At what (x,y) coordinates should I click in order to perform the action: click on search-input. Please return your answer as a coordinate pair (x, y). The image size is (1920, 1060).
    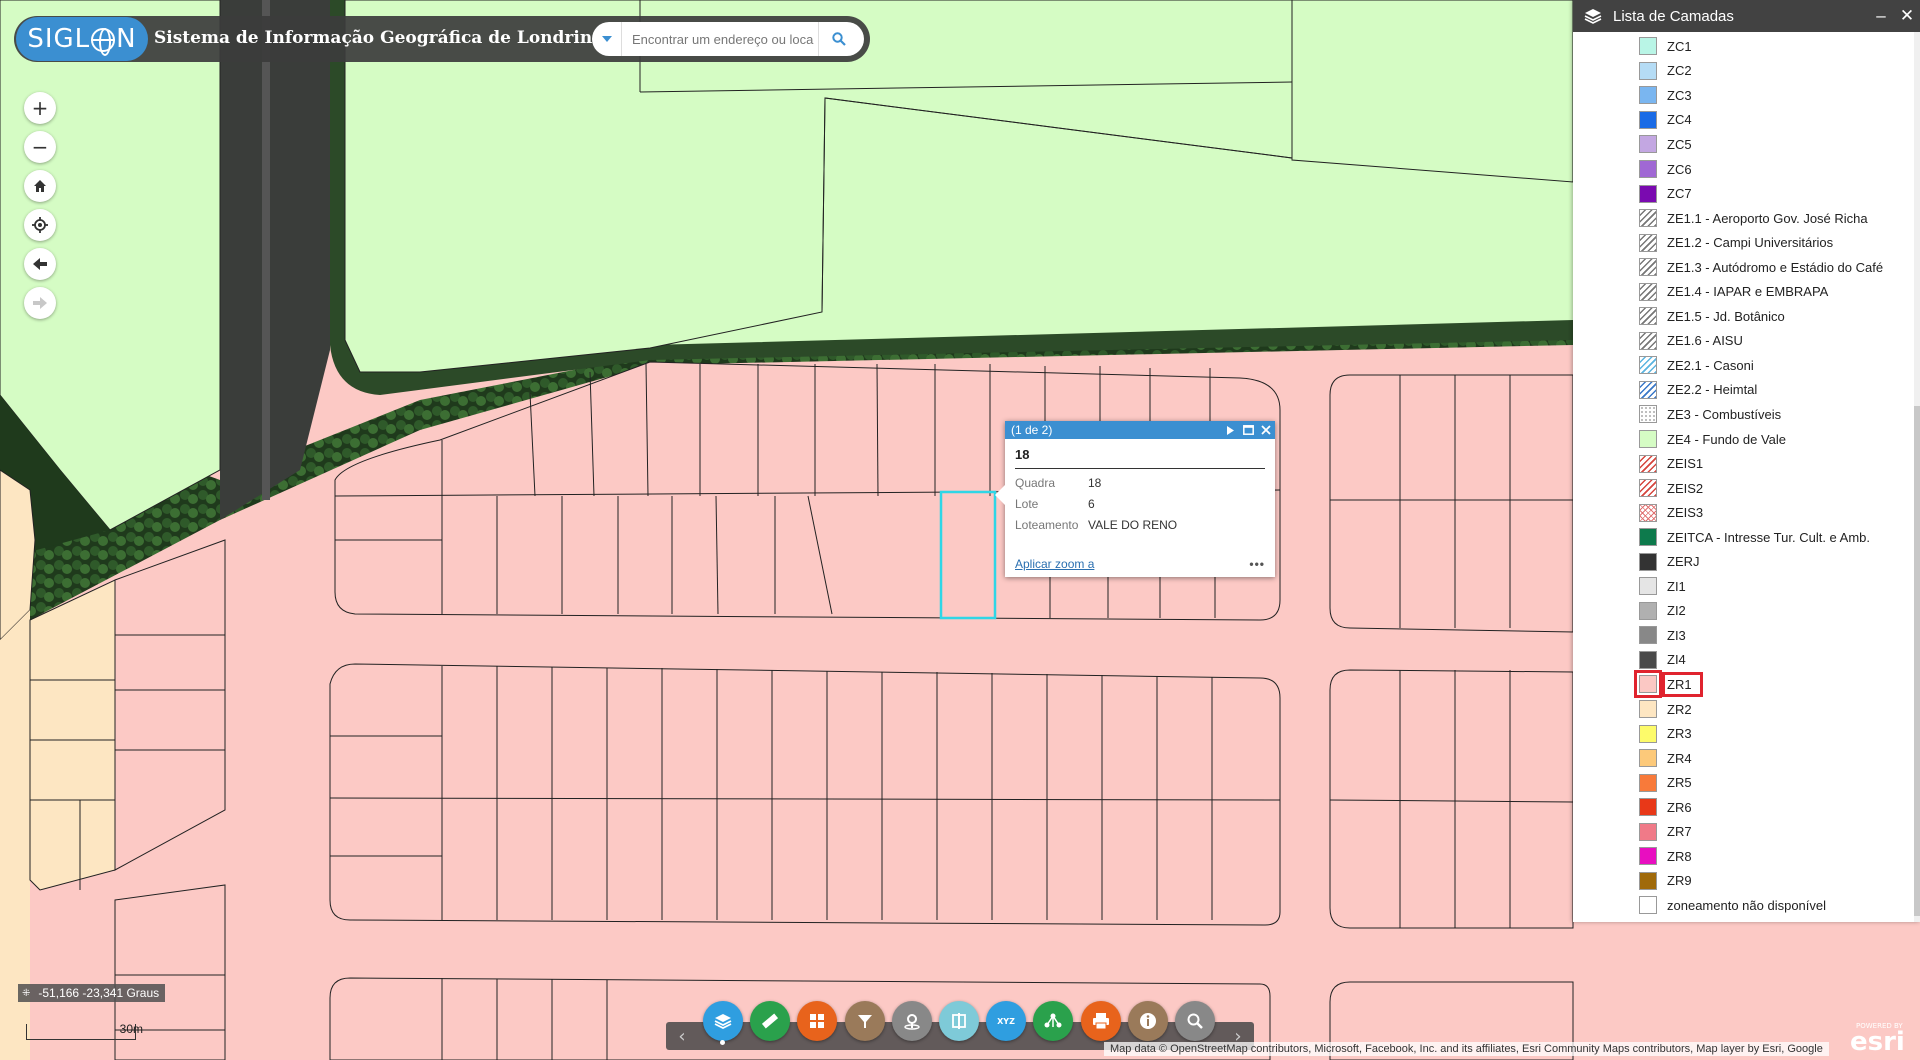
    Looking at the image, I should click on (720, 39).